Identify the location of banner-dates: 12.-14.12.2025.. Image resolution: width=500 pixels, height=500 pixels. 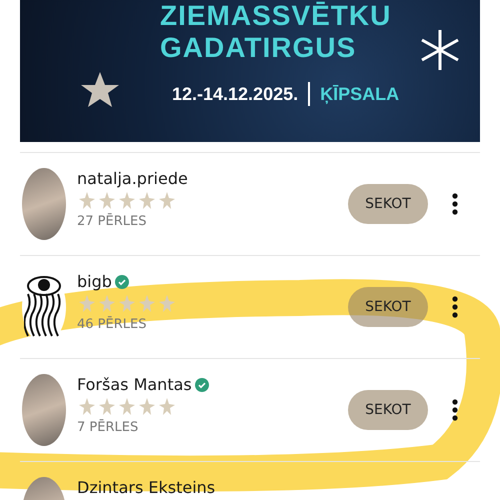
(235, 94).